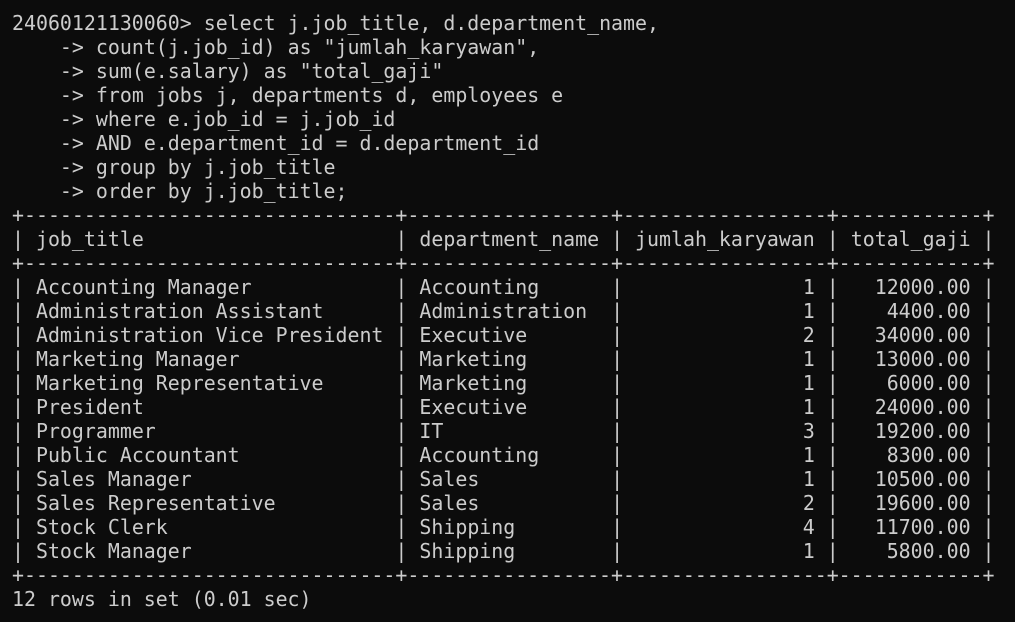 The width and height of the screenshot is (1015, 622). I want to click on table-row: | President | Executive | 1 | 24000.00 |, so click(503, 407).